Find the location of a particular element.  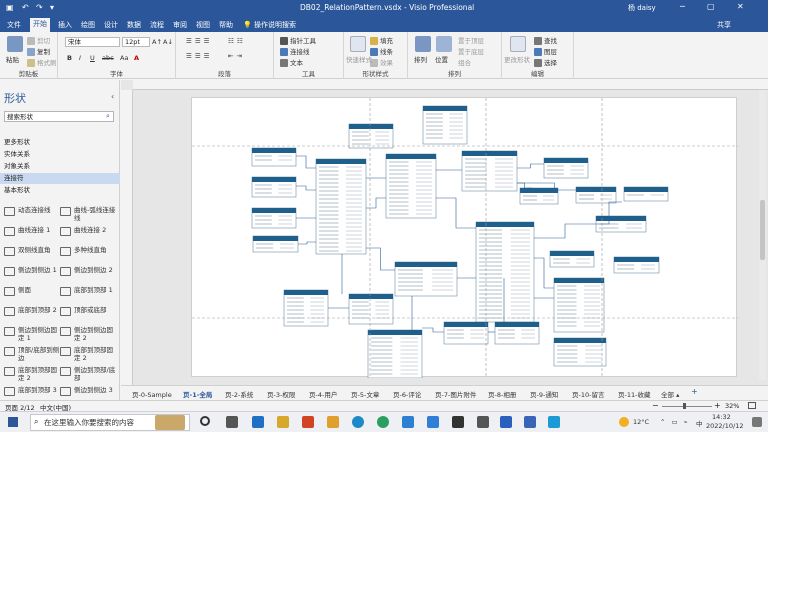

select-button: 选择 is located at coordinates (545, 62).